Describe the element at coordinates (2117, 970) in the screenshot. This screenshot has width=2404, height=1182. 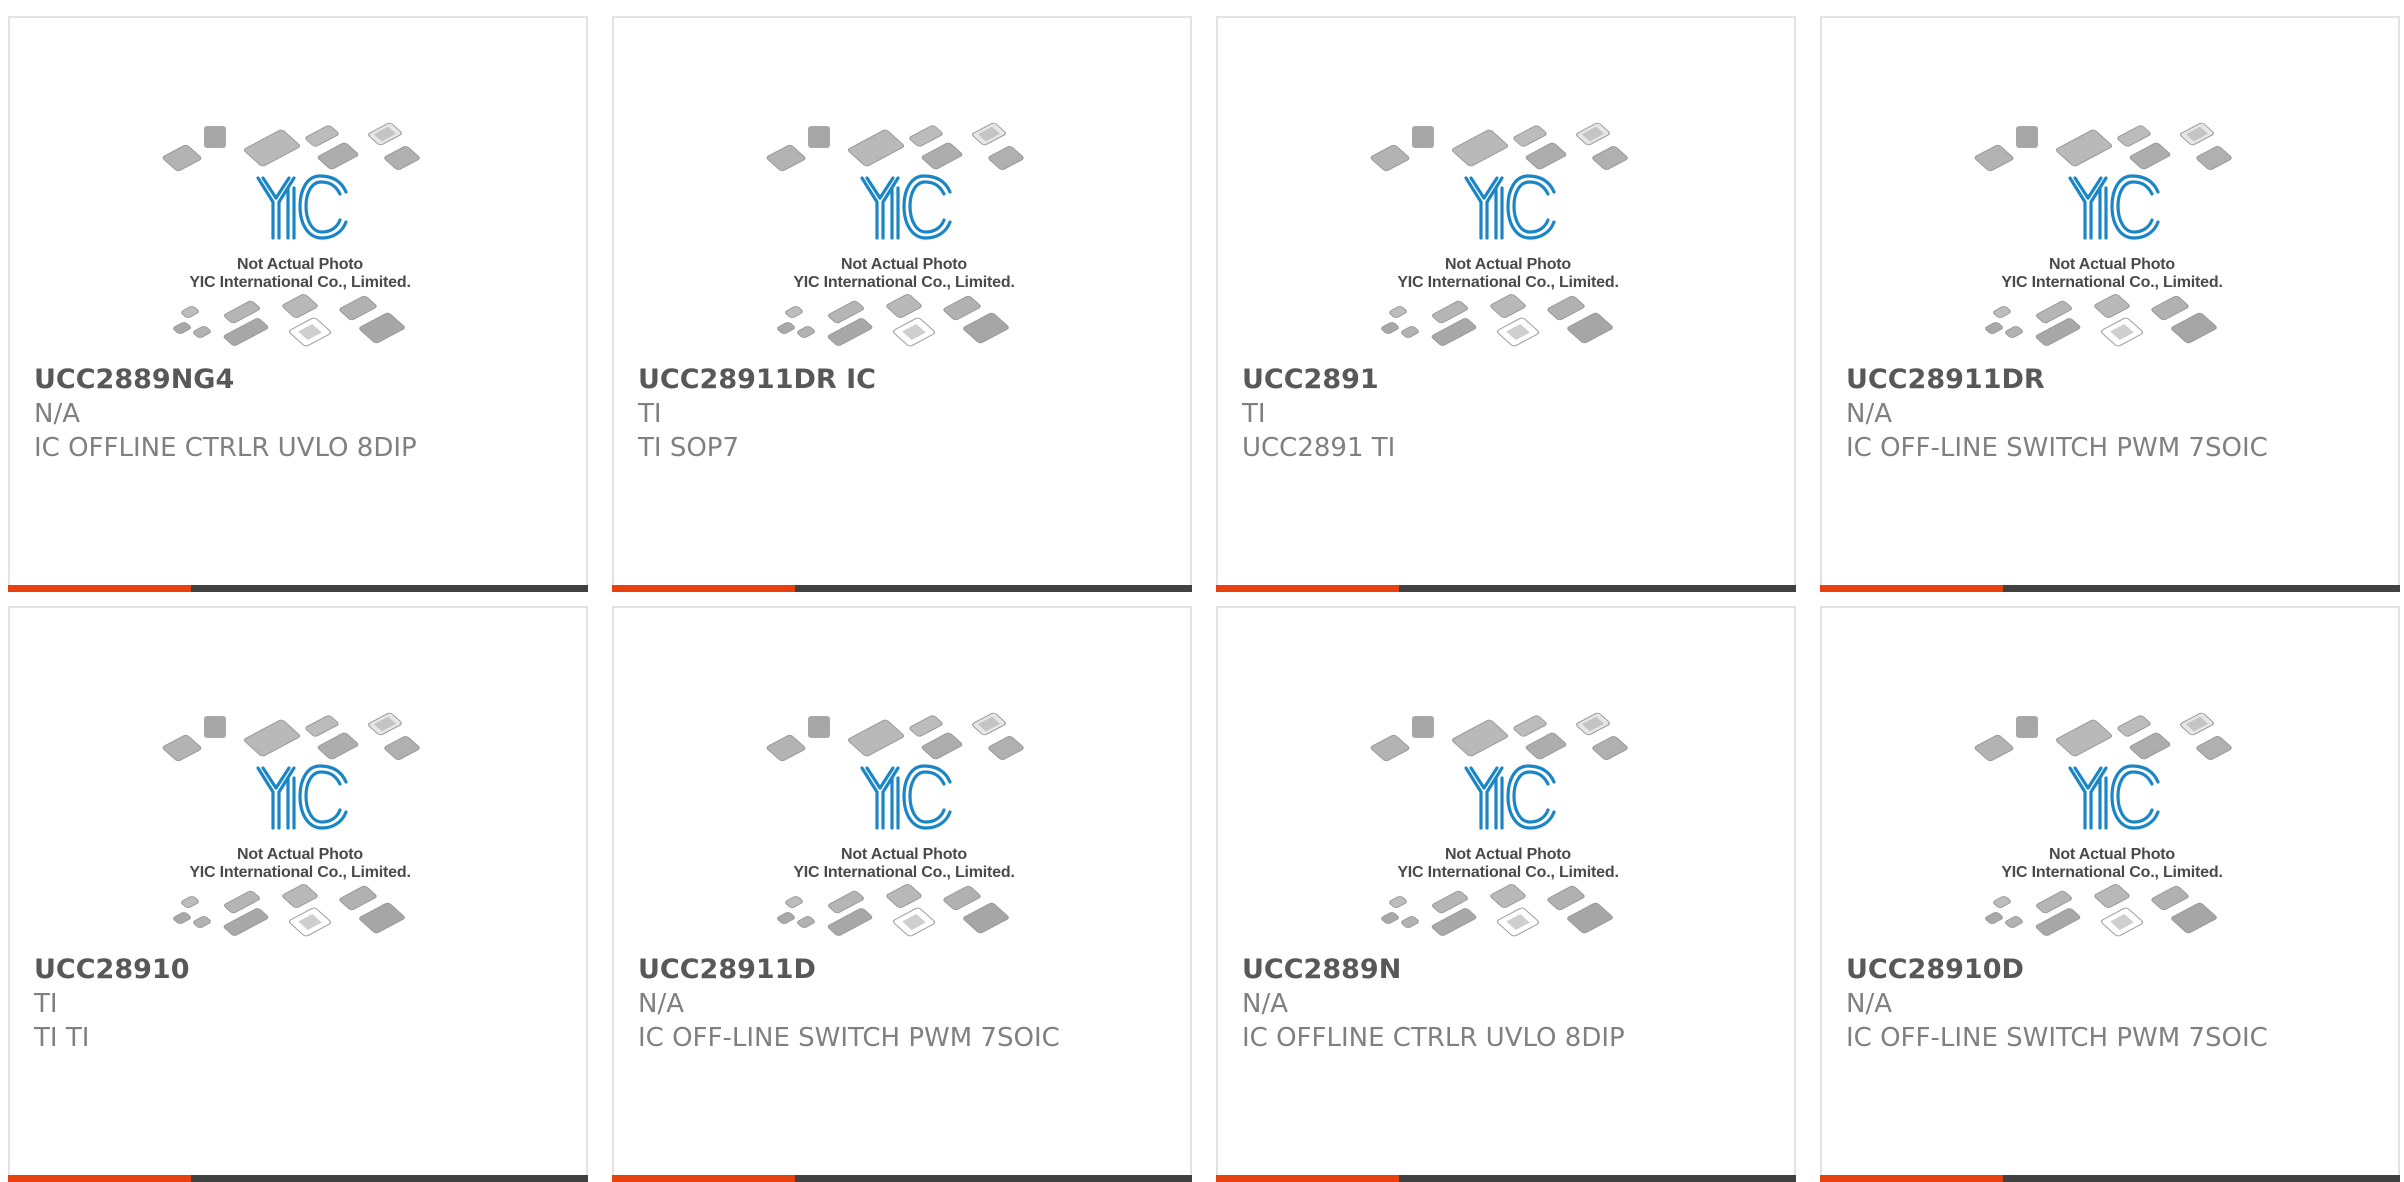
I see `part-number: UCC28910D` at that location.